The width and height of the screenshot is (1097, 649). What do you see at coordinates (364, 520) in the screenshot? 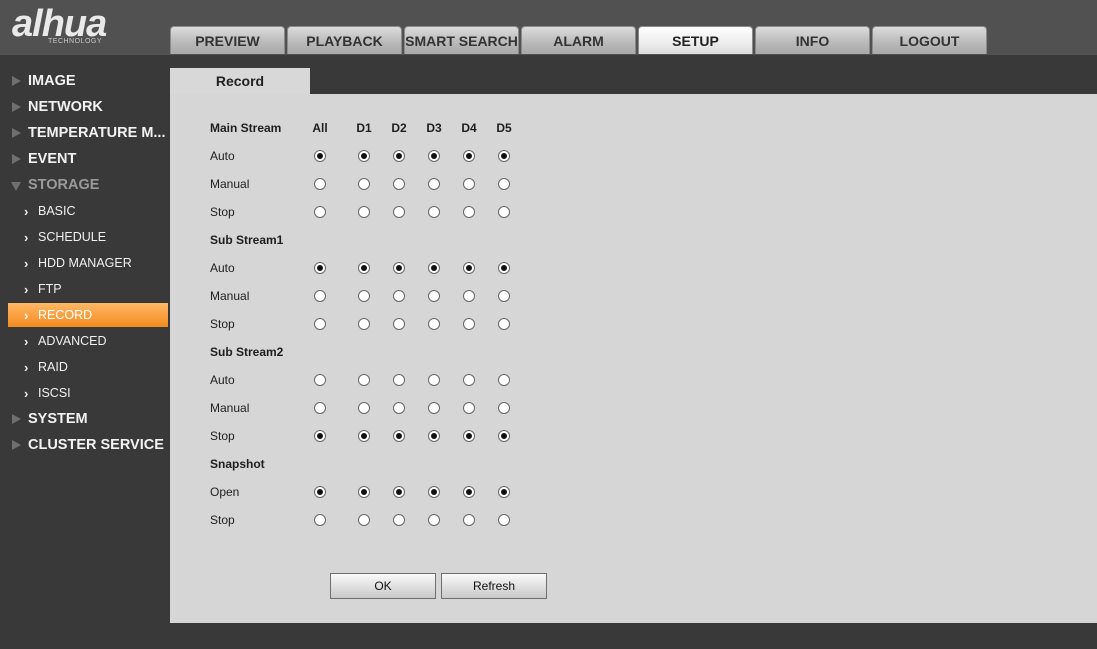
I see `radio-snapshot-stop-d1` at bounding box center [364, 520].